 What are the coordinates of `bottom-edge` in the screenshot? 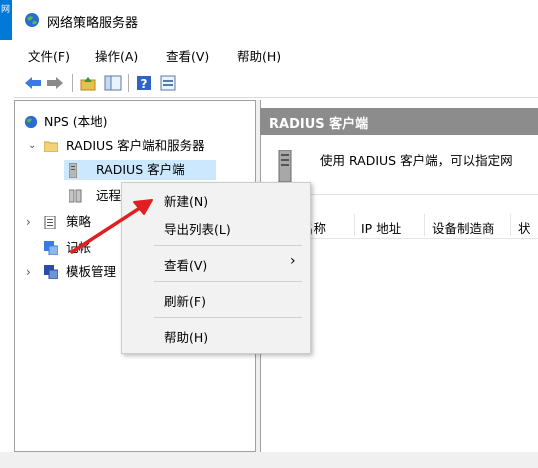 It's located at (269, 460).